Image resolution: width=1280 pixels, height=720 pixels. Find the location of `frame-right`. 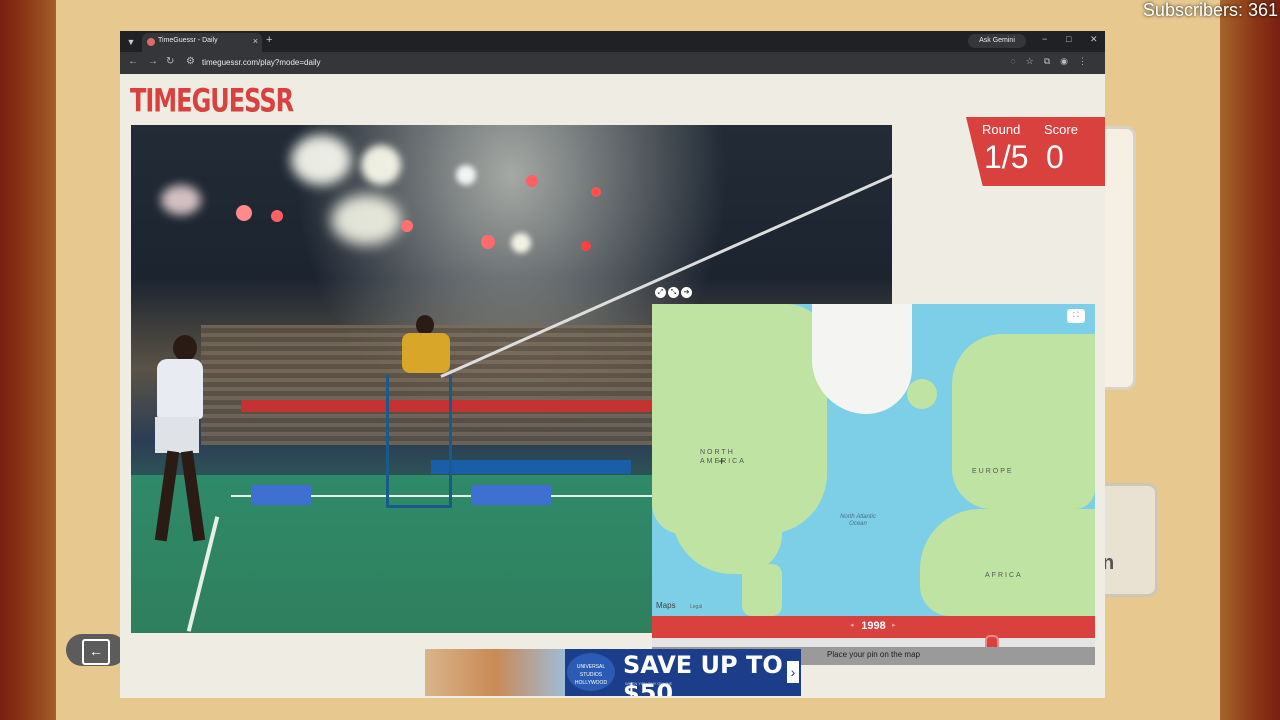

frame-right is located at coordinates (1250, 360).